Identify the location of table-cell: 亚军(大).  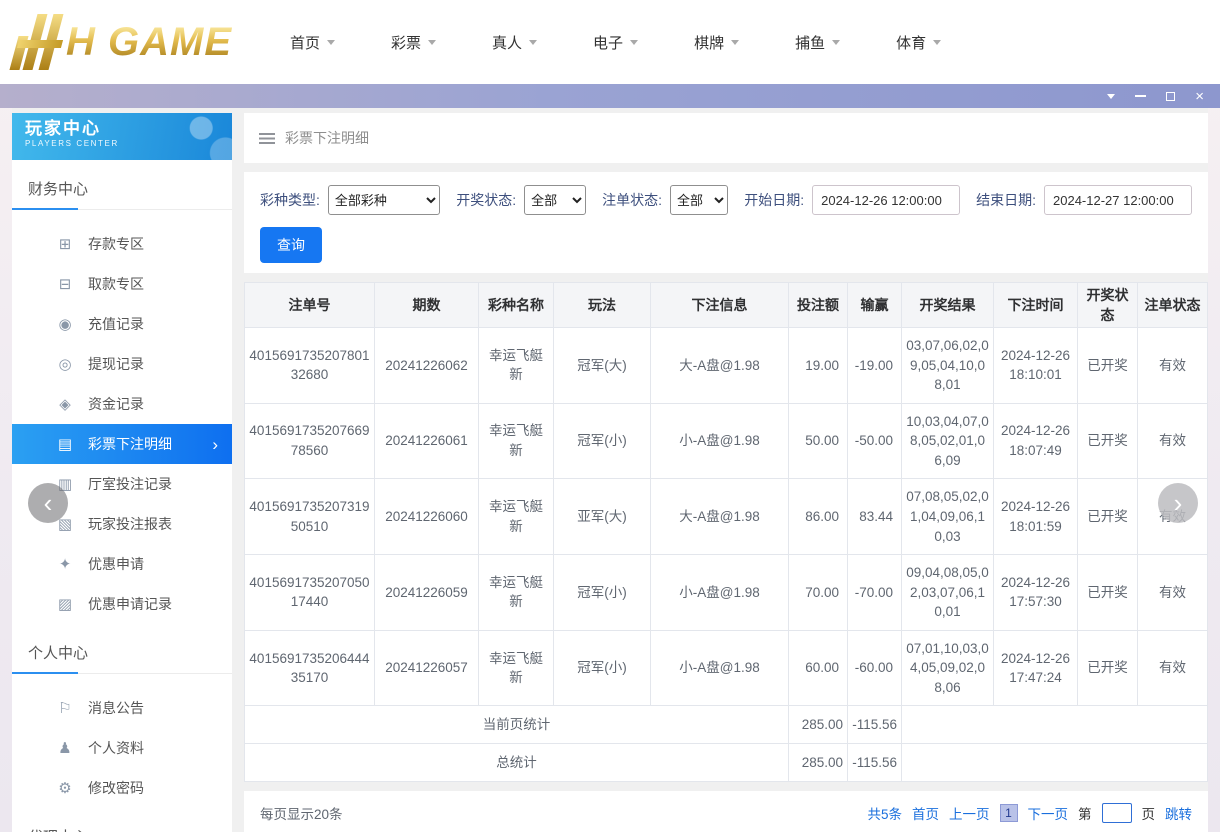
(602, 517).